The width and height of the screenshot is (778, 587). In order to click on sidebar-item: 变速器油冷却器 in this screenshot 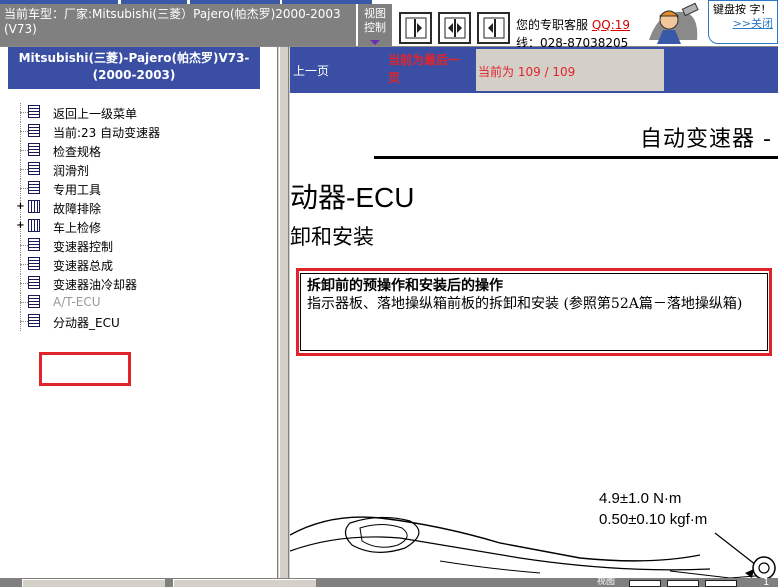, I will do `click(141, 283)`.